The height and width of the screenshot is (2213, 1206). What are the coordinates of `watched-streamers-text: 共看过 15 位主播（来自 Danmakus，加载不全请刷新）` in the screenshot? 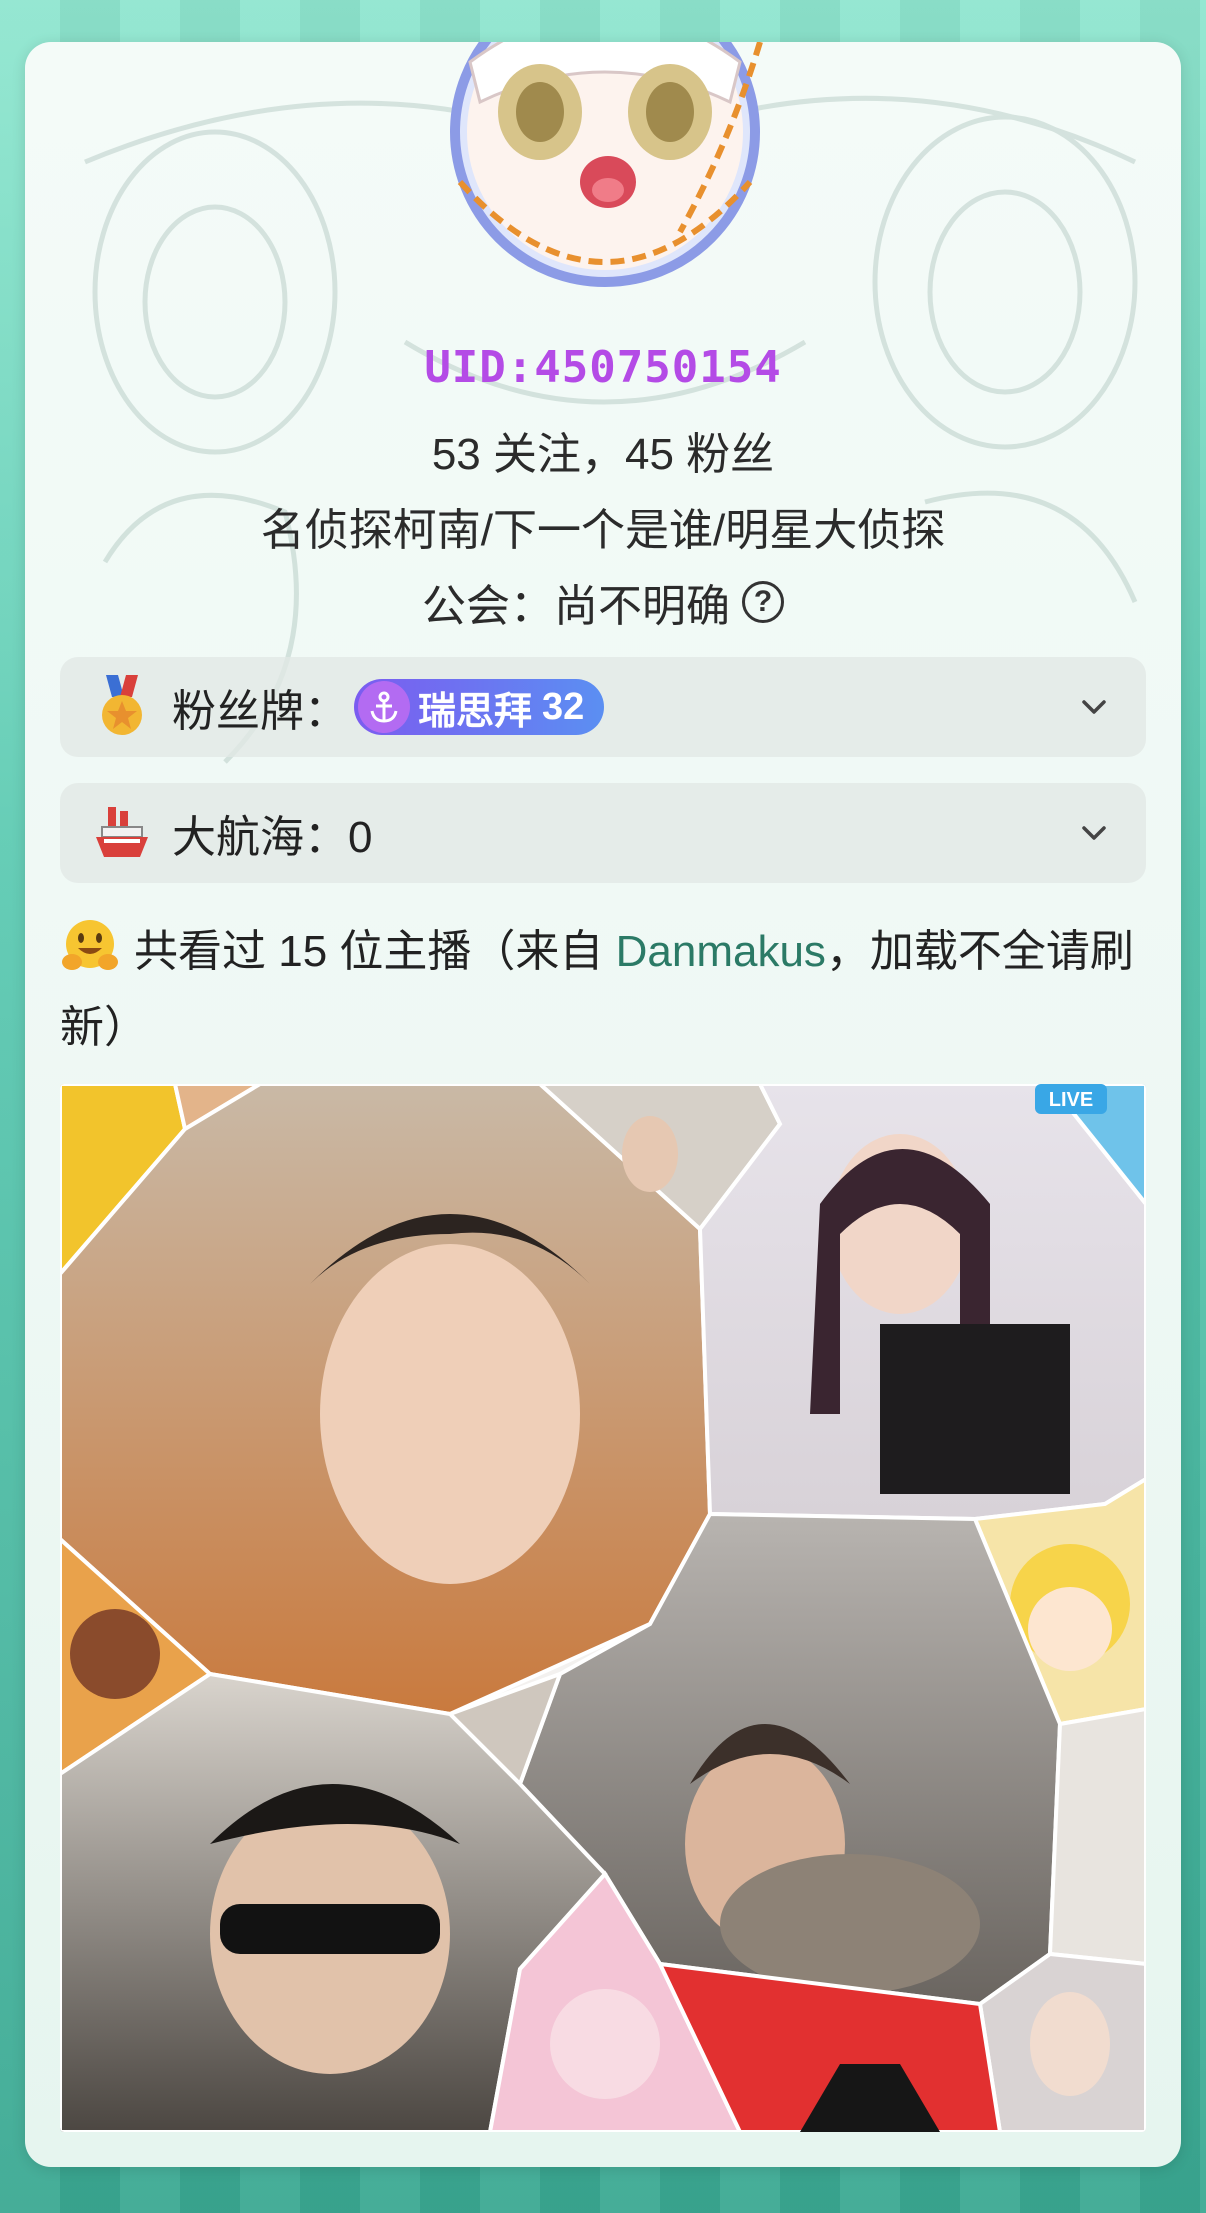 It's located at (610, 990).